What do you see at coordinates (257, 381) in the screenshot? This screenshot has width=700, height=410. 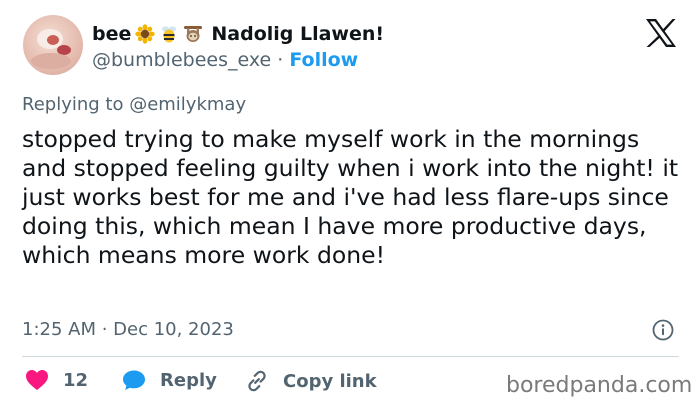 I see `link-icon` at bounding box center [257, 381].